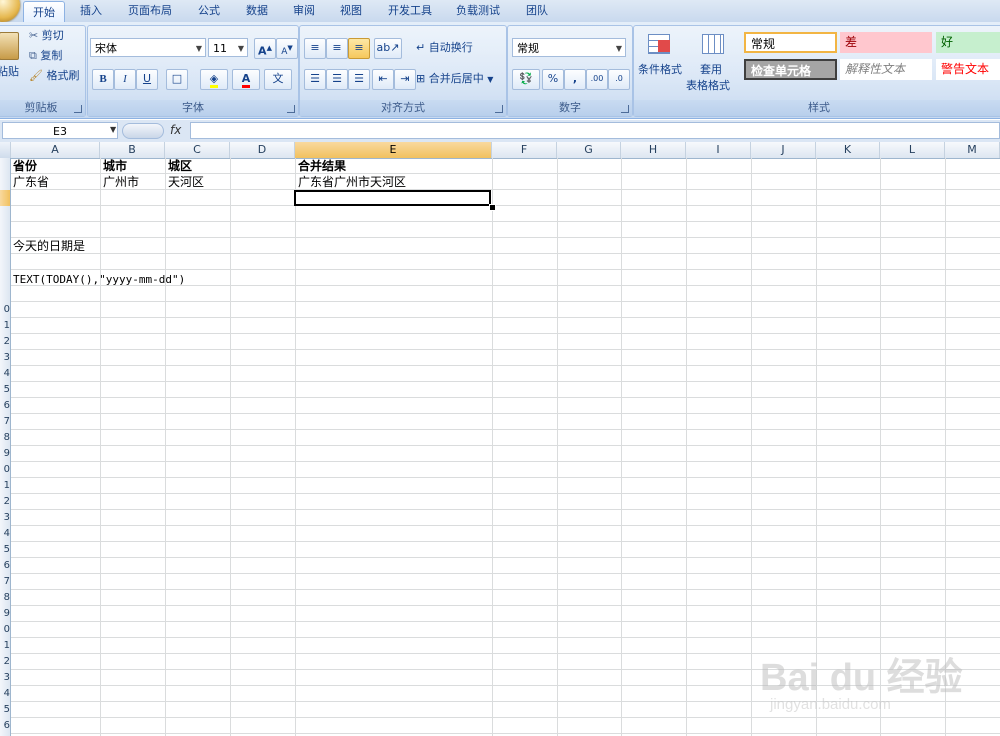 This screenshot has width=1000, height=736. What do you see at coordinates (99, 280) in the screenshot?
I see `cell-a8: TEXT(TODAY(),"yyyy-mm-dd")` at bounding box center [99, 280].